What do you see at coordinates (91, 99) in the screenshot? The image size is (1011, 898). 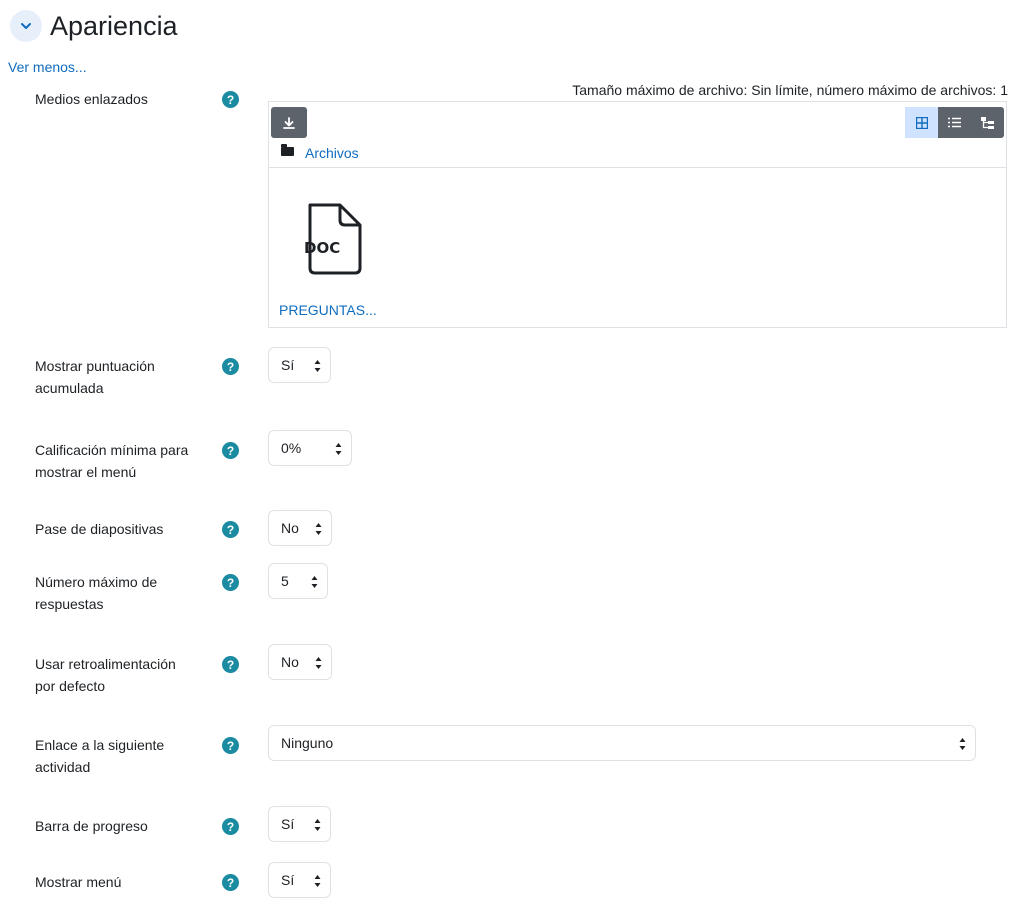 I see `field-label-linked-media: Medios enlazados` at bounding box center [91, 99].